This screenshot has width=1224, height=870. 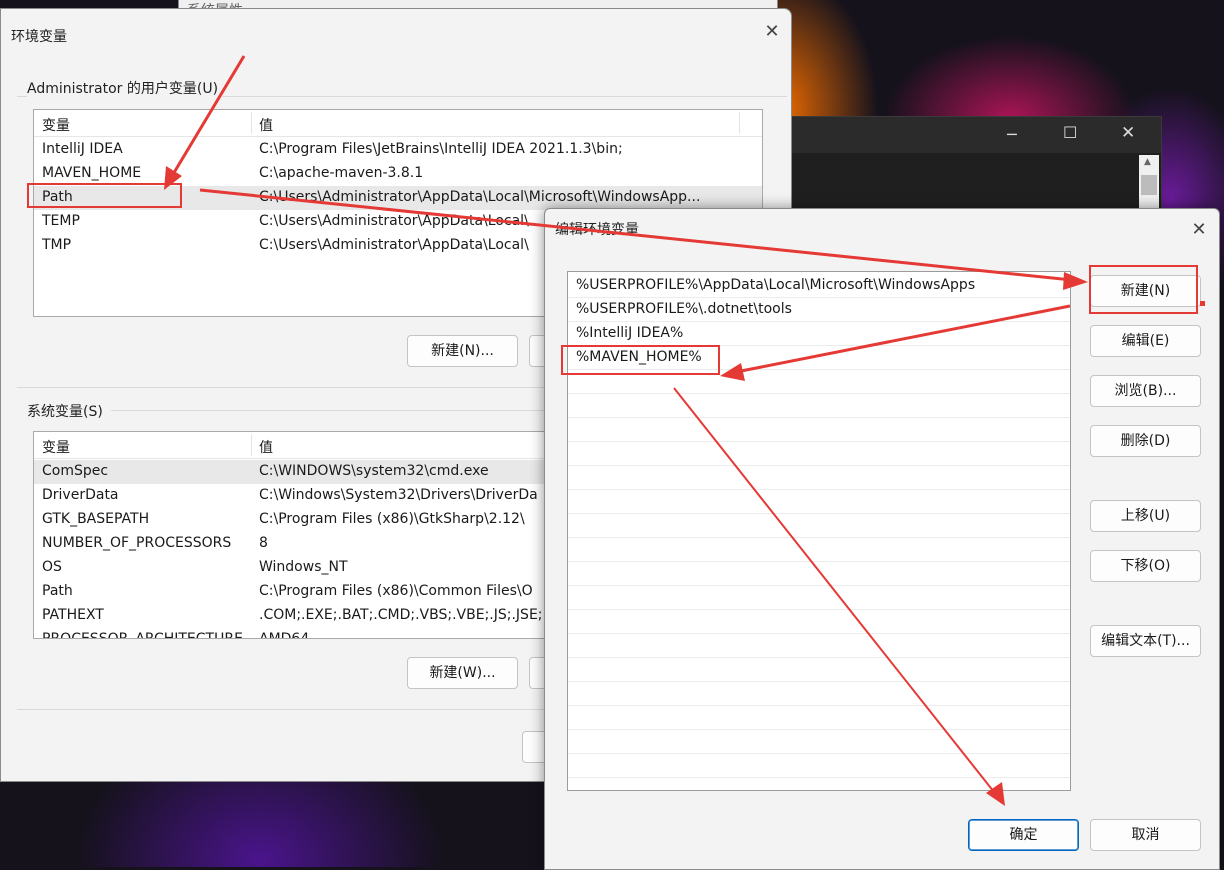 I want to click on ok-button: 确定, so click(x=1023, y=835).